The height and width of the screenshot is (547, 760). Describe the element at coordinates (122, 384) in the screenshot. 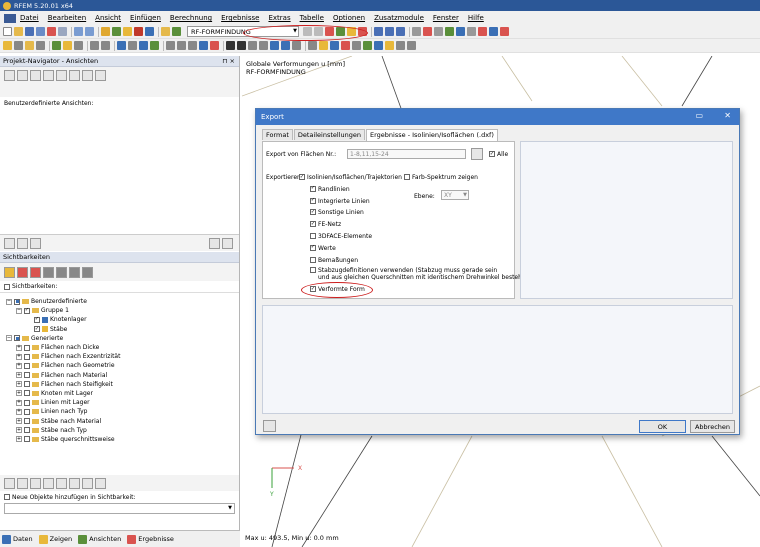

I see `tree-item: + Flächen nach Steifigkeit` at that location.